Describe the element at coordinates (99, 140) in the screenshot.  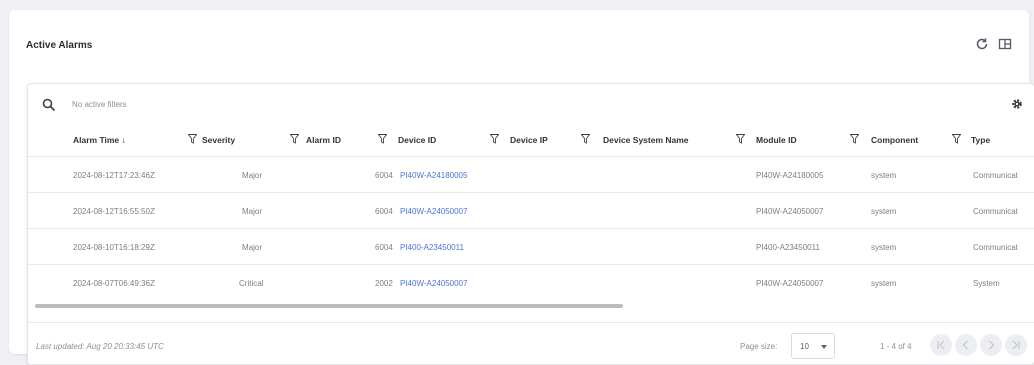
I see `col-header-alarm-time: Alarm Time ↓` at that location.